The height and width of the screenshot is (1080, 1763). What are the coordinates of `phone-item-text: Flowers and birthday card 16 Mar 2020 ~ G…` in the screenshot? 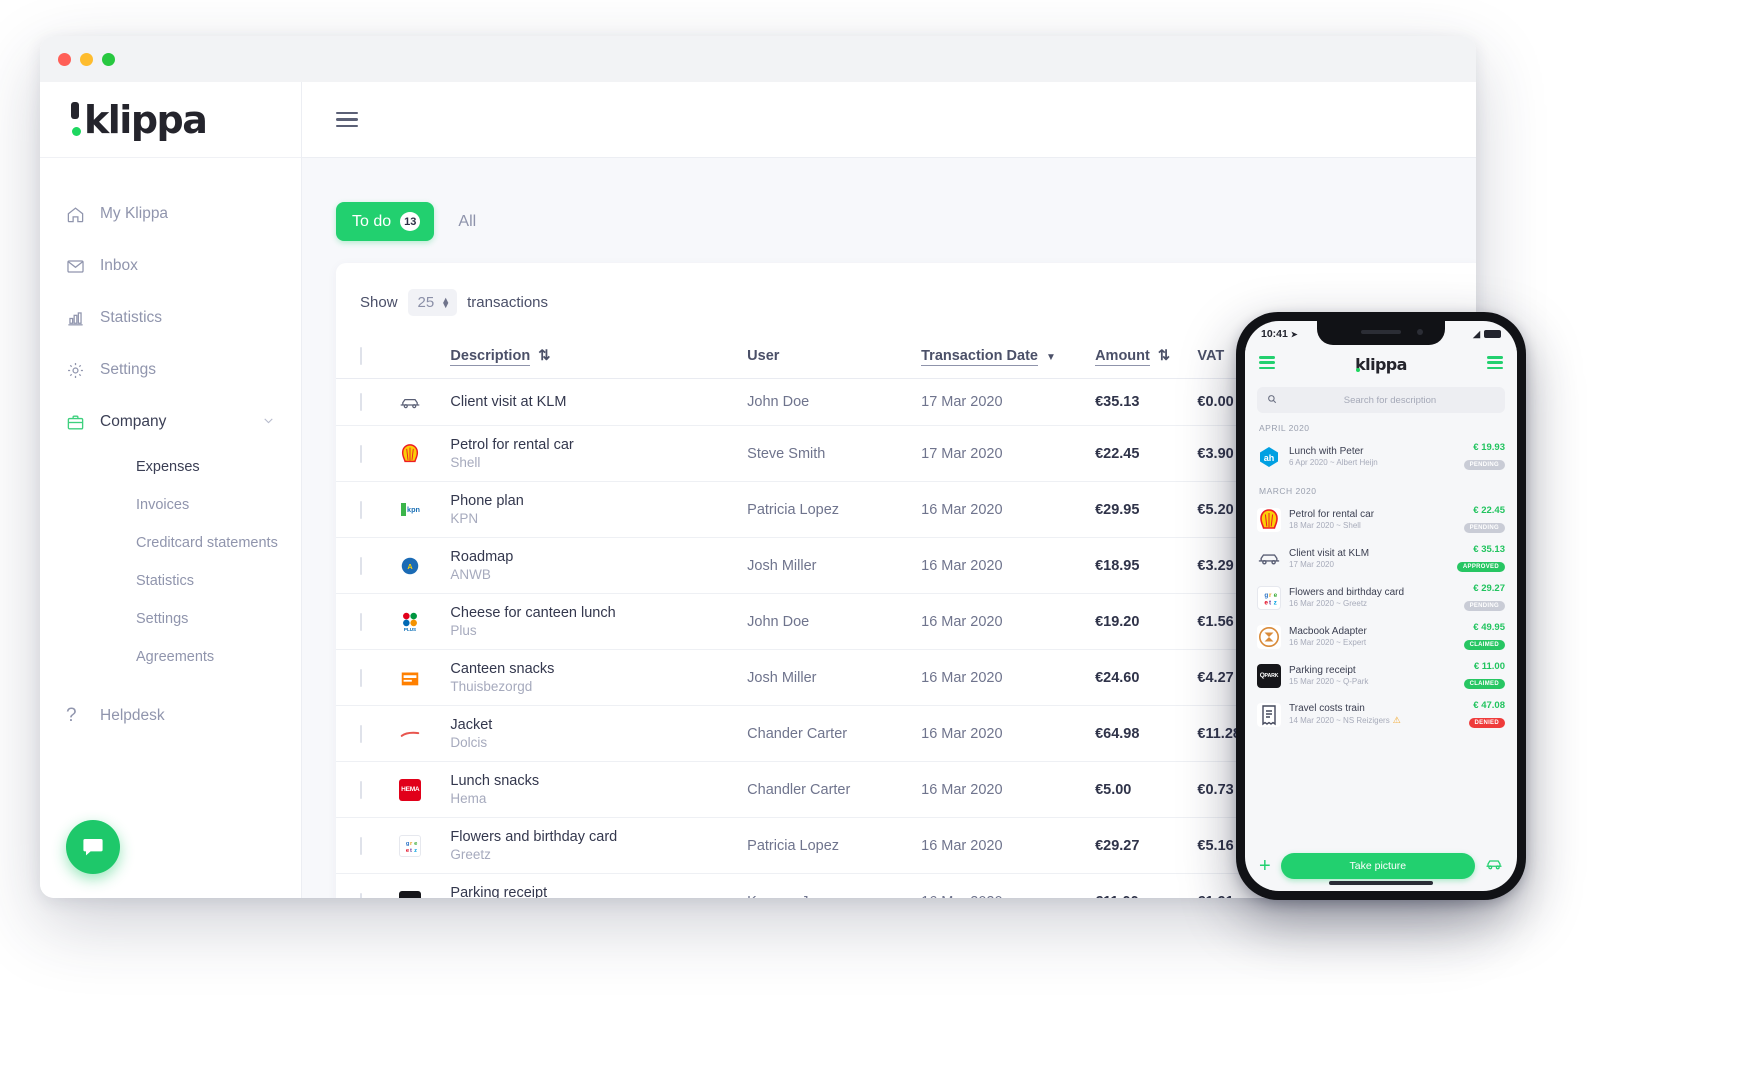 It's located at (1372, 597).